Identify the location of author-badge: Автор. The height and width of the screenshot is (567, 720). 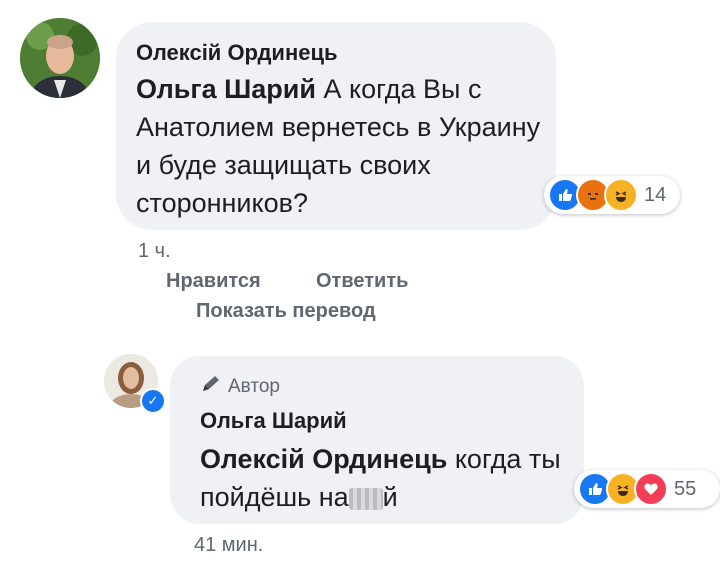
(240, 387).